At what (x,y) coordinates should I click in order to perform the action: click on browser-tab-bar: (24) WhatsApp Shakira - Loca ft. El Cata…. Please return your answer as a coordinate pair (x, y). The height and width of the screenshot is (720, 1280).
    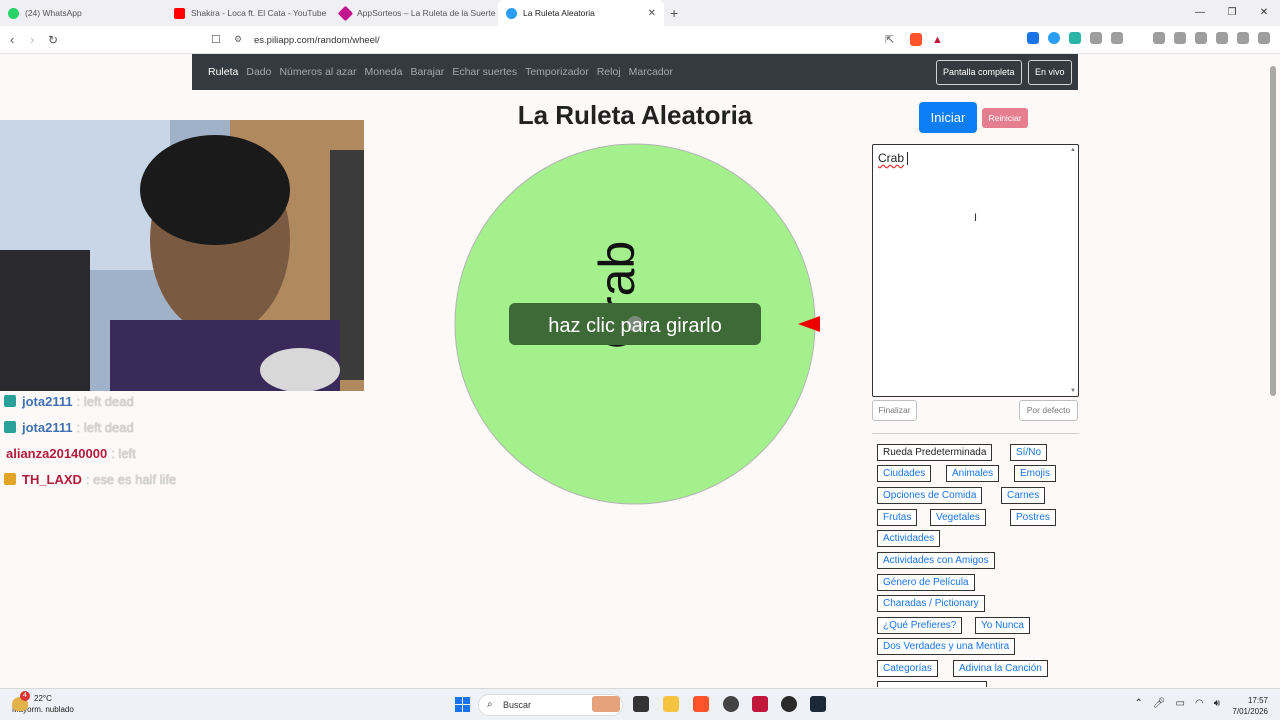
    Looking at the image, I should click on (640, 13).